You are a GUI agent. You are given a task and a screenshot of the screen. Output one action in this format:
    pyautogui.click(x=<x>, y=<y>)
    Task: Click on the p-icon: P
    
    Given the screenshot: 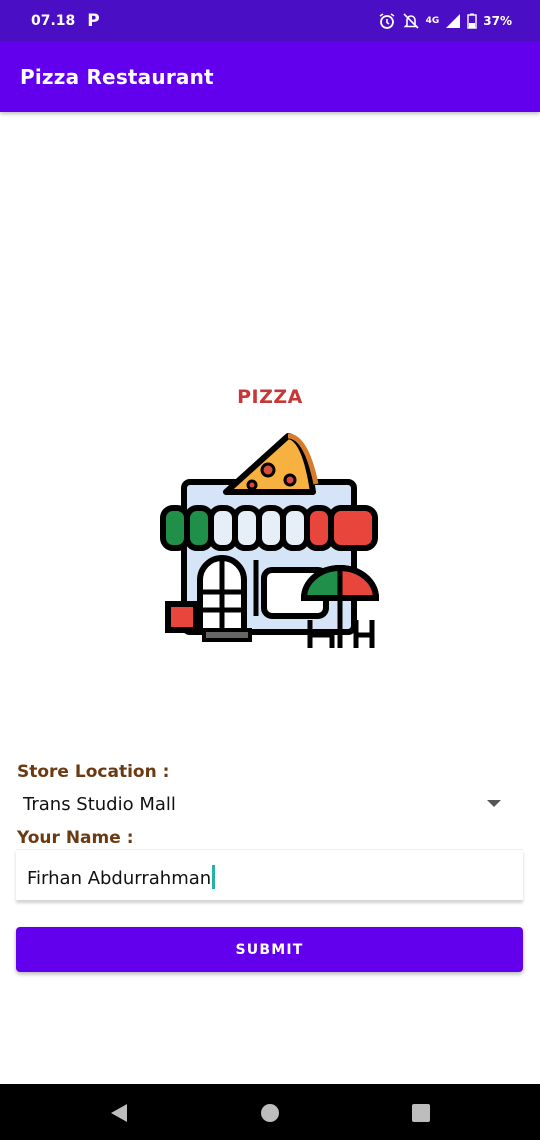 What is the action you would take?
    pyautogui.click(x=93, y=20)
    